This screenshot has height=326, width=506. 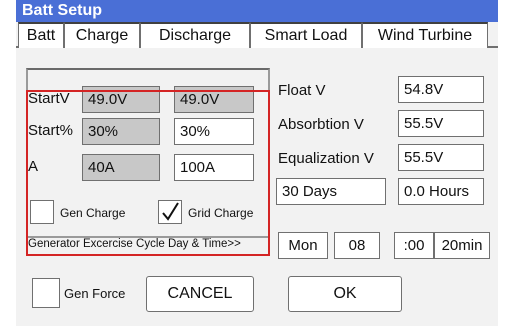 I want to click on cancel-button: CANCEL, so click(x=200, y=294).